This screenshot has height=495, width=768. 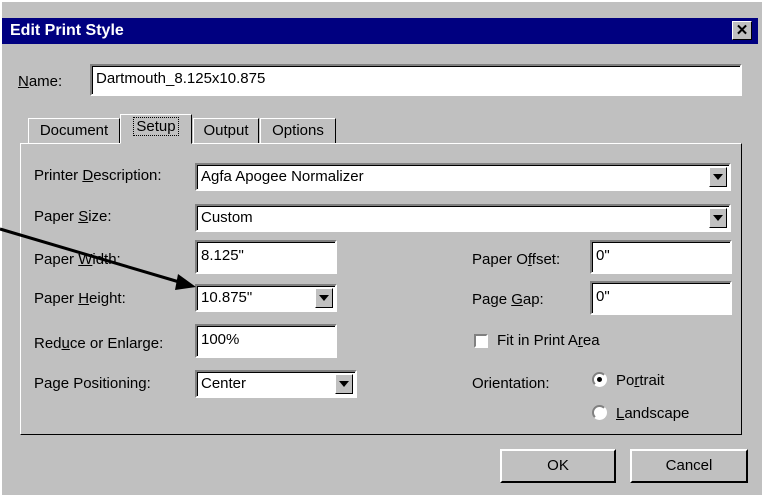 I want to click on paper-width-label: Paper Width:, so click(x=77, y=259).